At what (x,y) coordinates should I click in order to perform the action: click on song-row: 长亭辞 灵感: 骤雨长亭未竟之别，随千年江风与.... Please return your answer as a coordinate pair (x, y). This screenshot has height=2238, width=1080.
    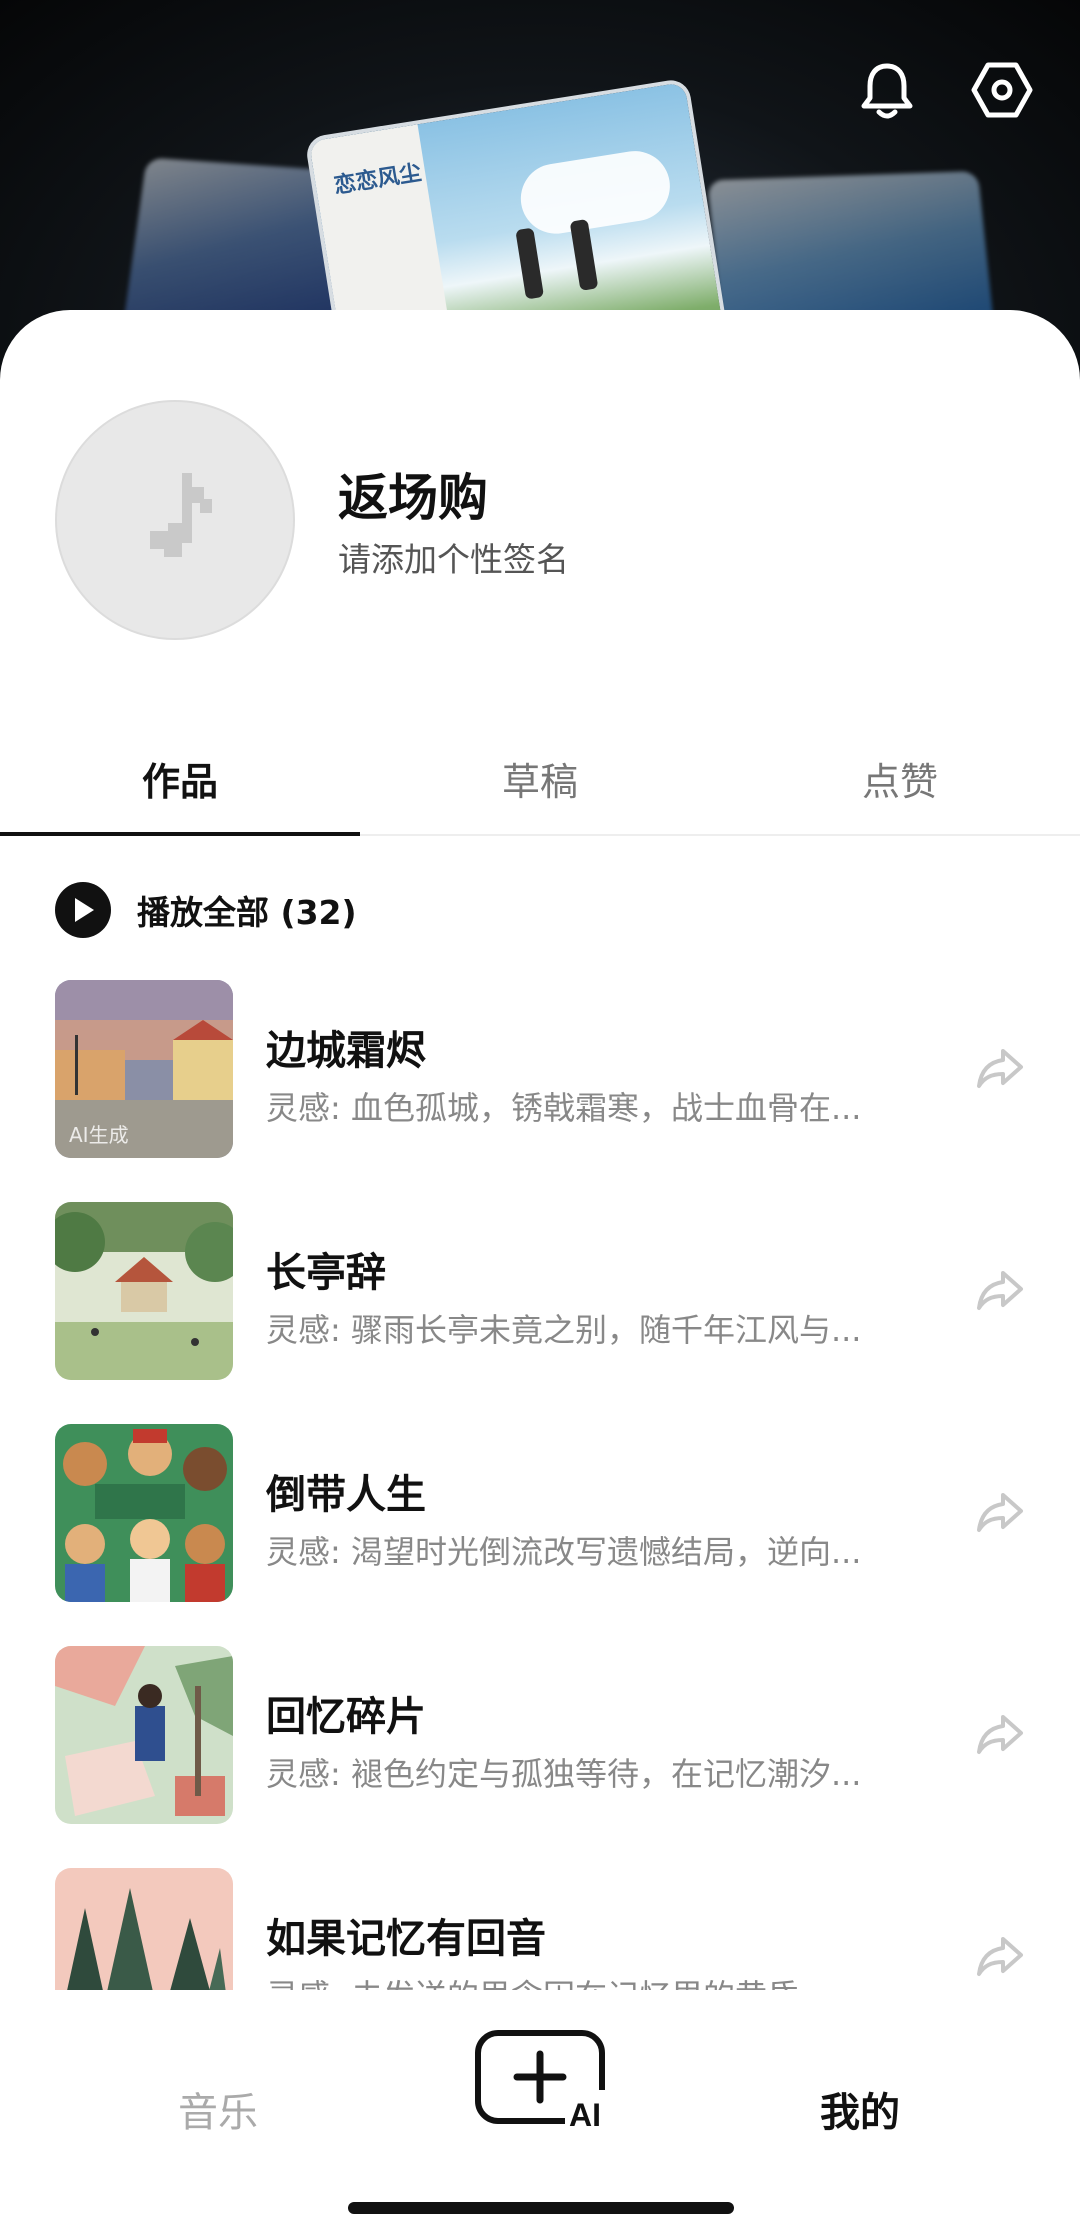
    Looking at the image, I should click on (540, 1291).